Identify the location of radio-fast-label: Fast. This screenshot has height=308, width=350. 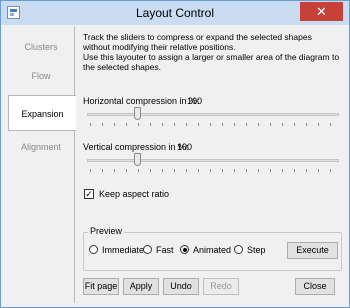
(165, 250).